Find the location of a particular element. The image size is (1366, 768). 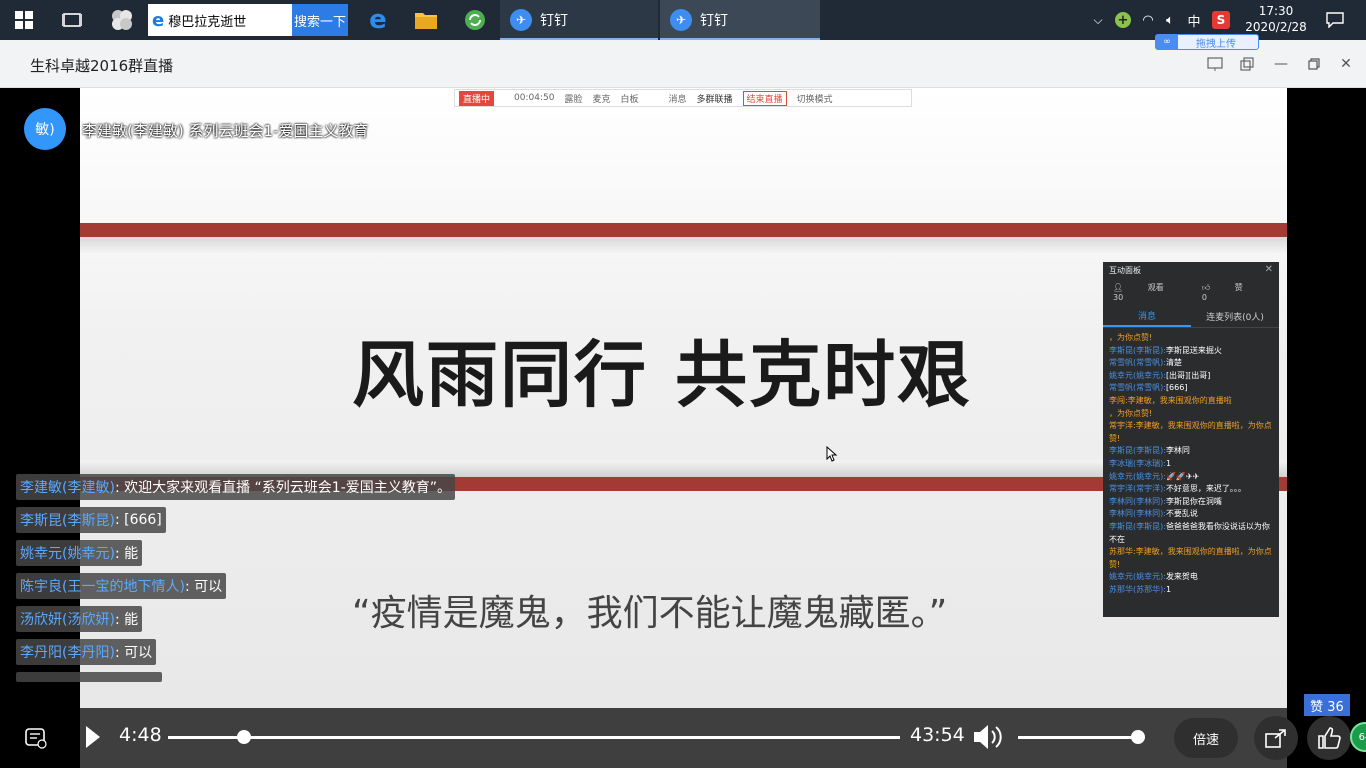

live-duration: 00:04:50 is located at coordinates (534, 98).